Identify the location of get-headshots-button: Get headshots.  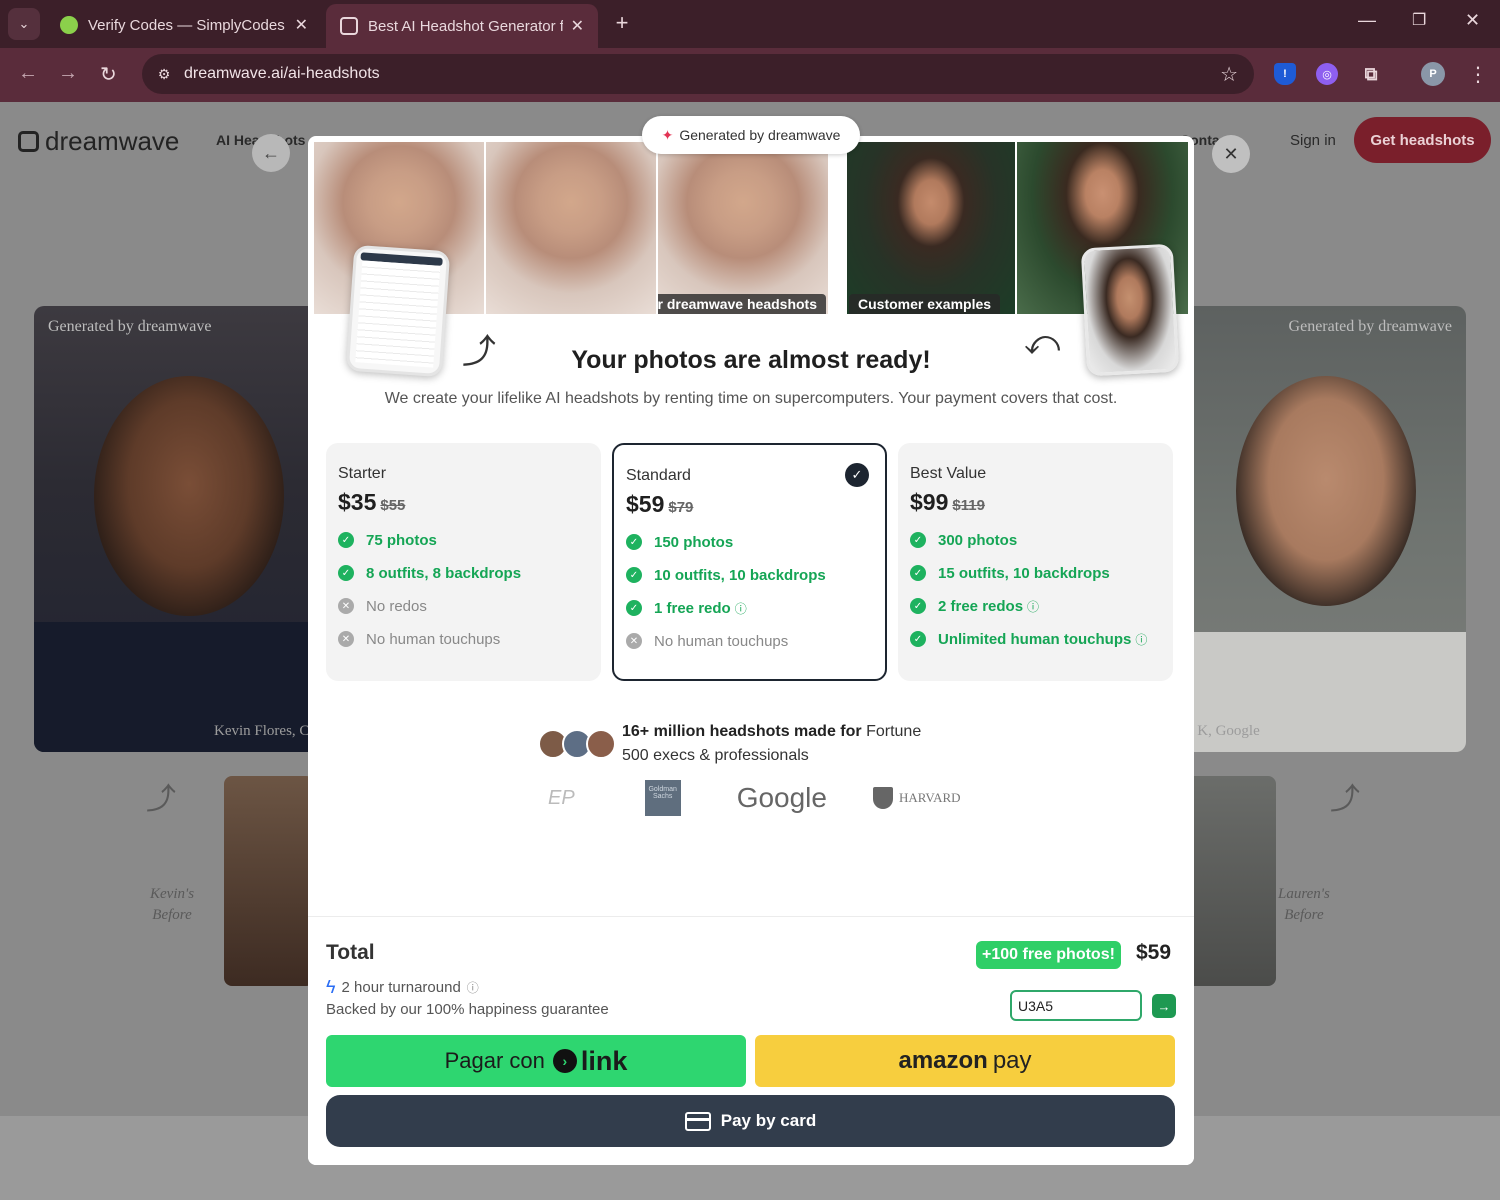
(1422, 140).